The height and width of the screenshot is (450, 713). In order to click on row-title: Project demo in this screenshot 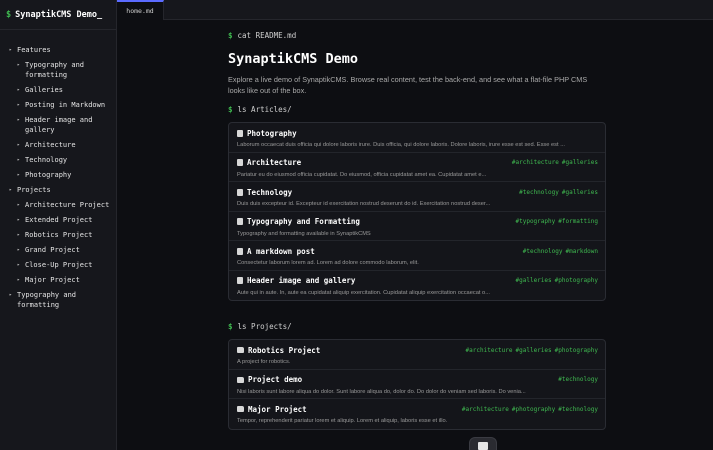, I will do `click(275, 379)`.